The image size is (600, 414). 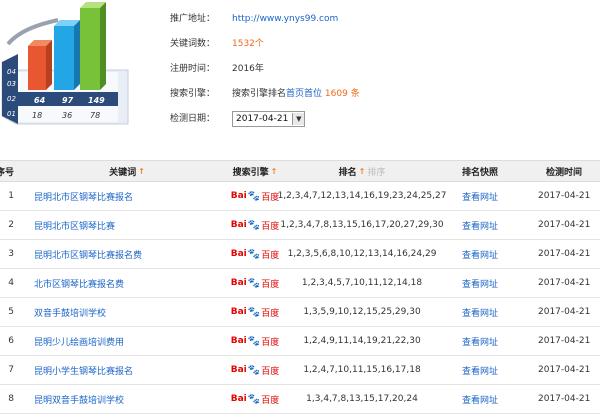 I want to click on keyword-link: 昆明小学生钢琴比赛报名, so click(x=127, y=370).